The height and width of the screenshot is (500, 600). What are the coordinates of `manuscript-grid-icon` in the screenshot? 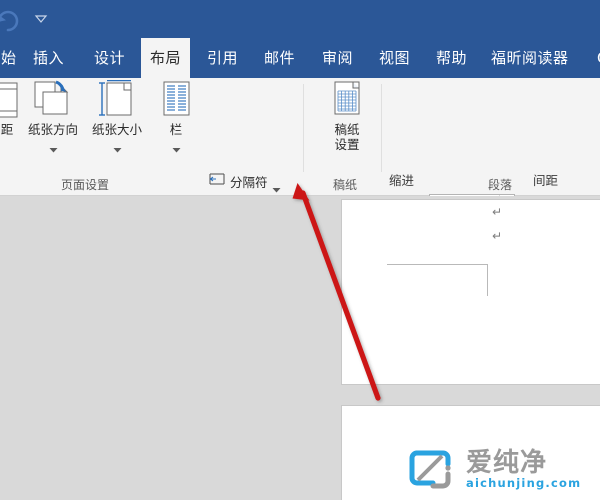 It's located at (347, 101).